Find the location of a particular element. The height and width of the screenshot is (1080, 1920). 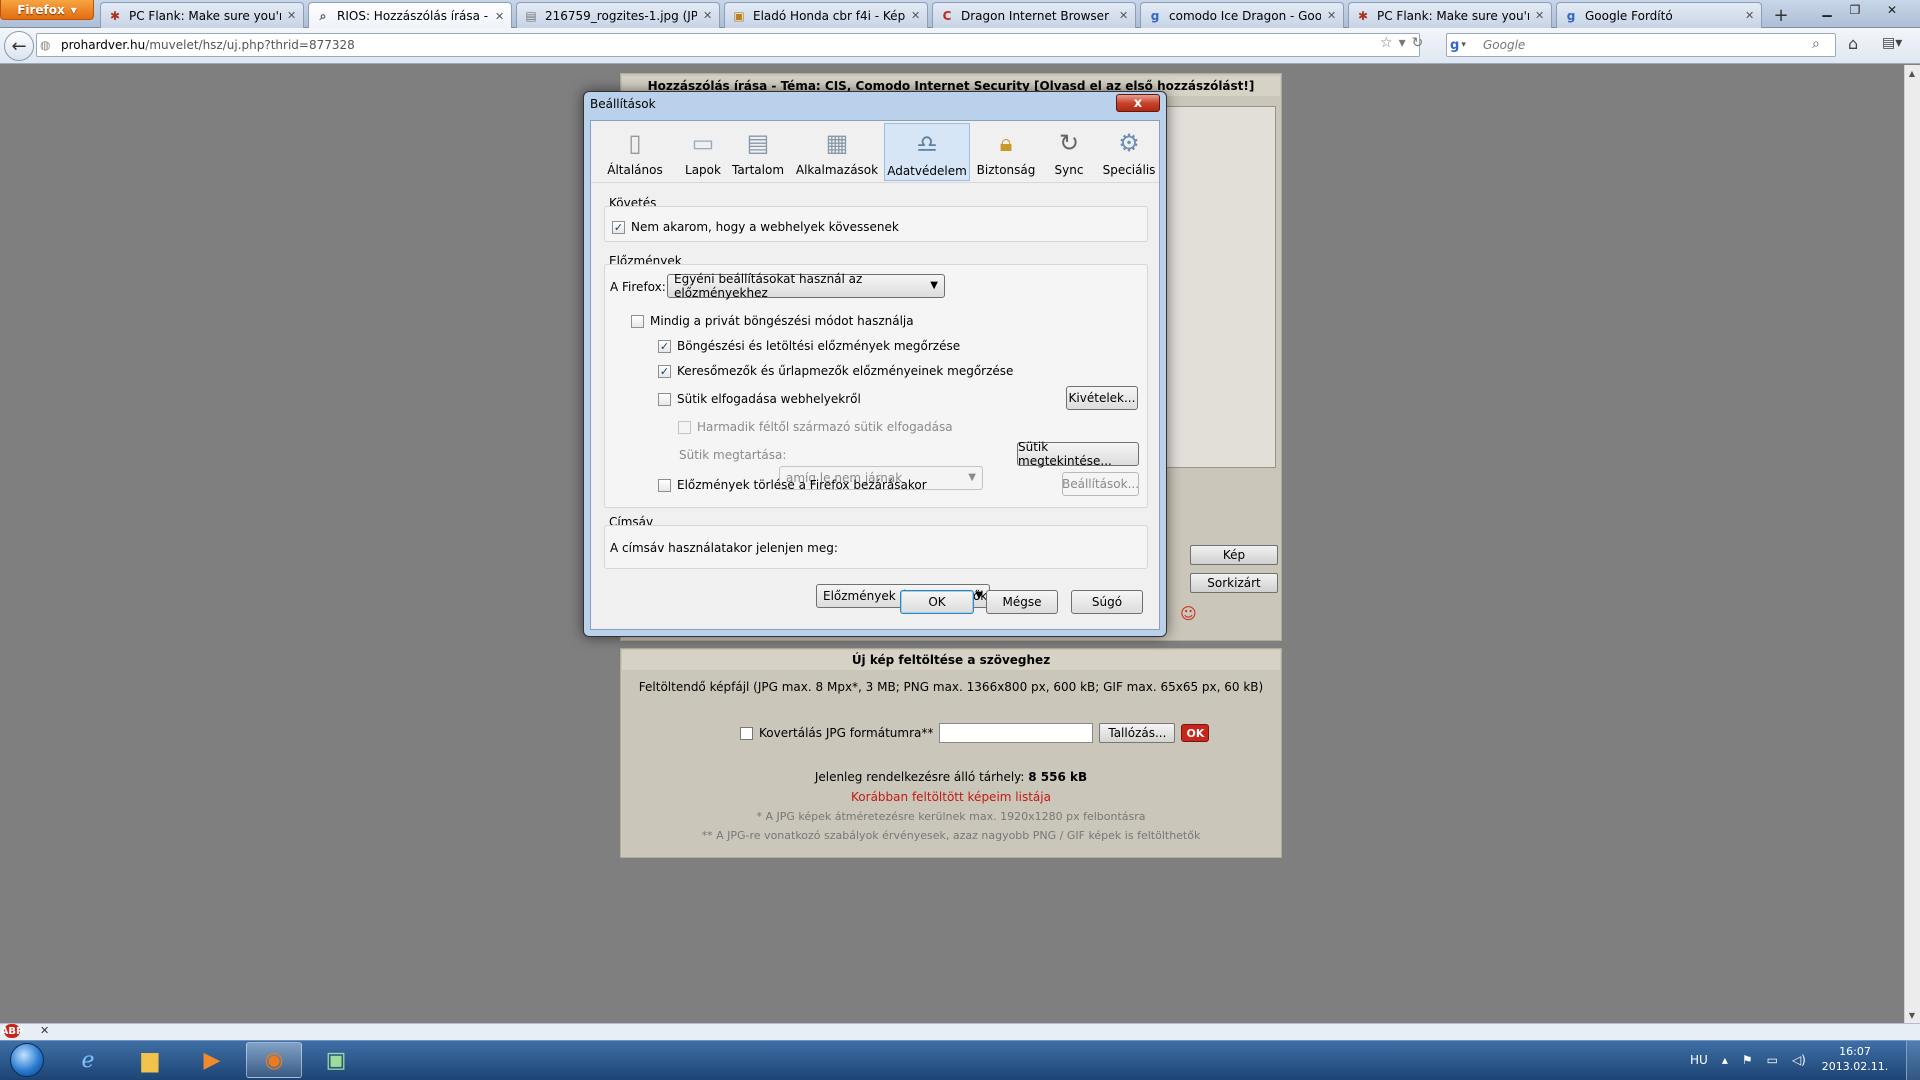

clock: 16:07 2013.02.11. is located at coordinates (1855, 1059).